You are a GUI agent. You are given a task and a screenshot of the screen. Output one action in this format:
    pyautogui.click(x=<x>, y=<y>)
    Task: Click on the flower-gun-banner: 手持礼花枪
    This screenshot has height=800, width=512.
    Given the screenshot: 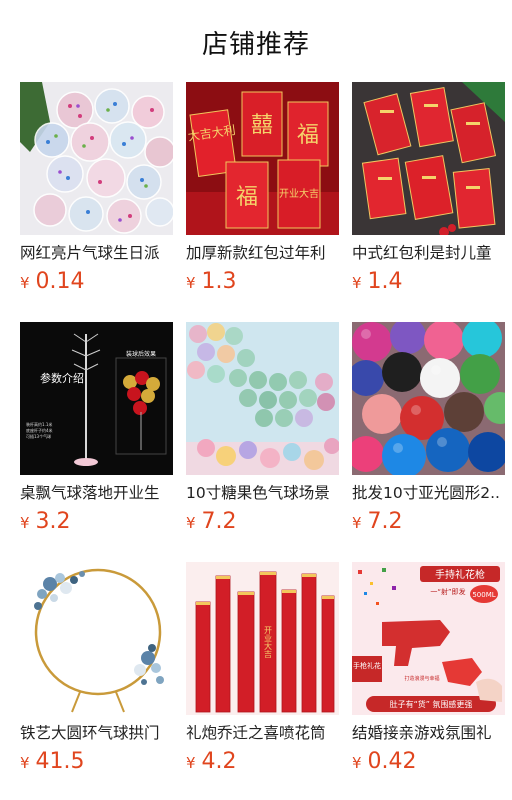 What is the action you would take?
    pyautogui.click(x=460, y=574)
    